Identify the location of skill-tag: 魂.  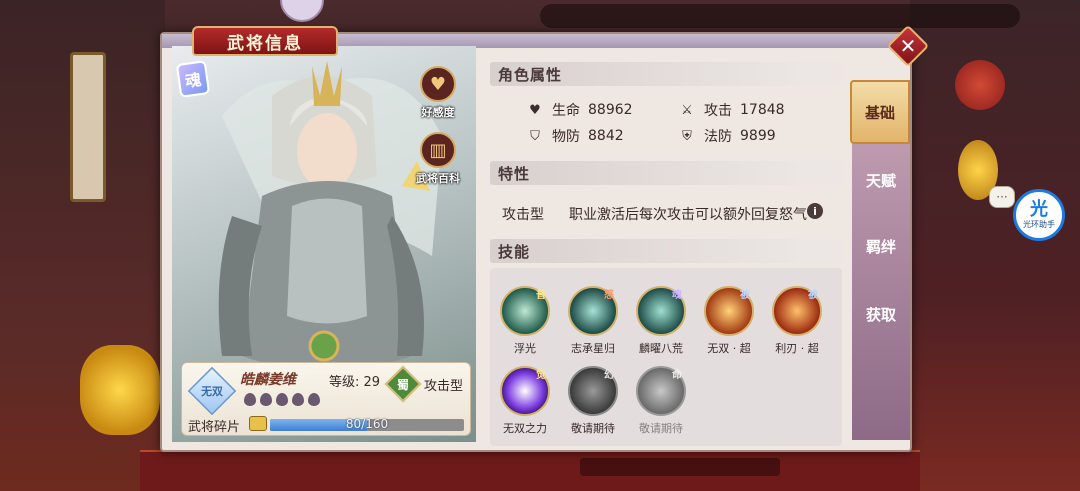
(677, 295).